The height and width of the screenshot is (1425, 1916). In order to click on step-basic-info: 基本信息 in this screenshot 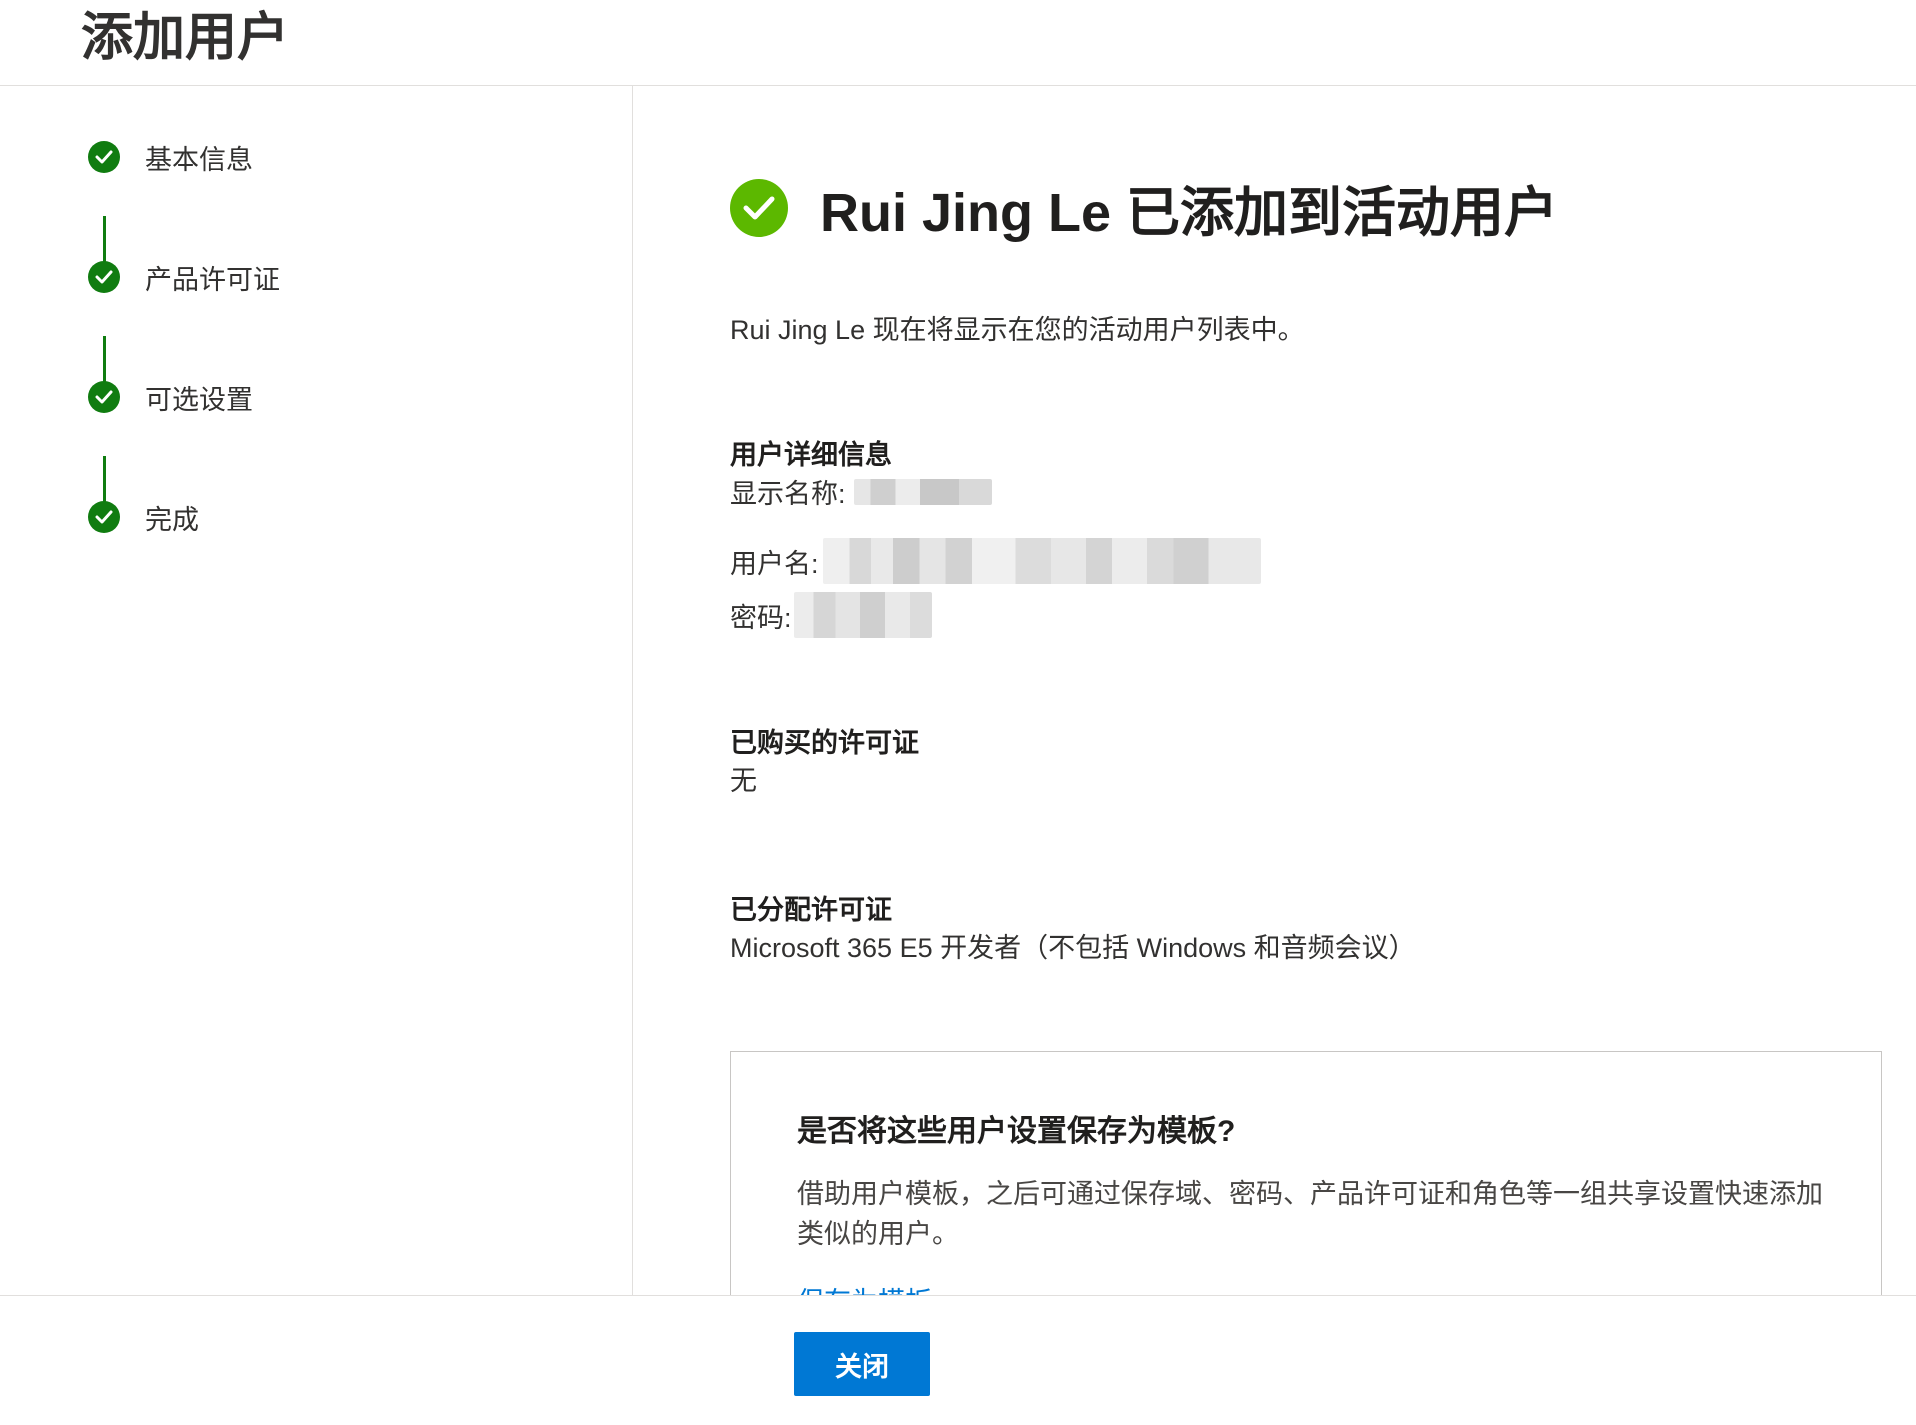, I will do `click(170, 157)`.